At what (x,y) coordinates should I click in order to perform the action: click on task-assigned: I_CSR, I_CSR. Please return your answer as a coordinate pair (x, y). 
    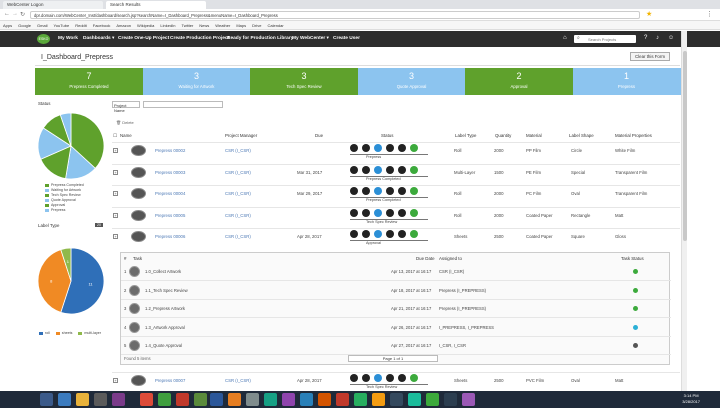
    Looking at the image, I should click on (452, 345).